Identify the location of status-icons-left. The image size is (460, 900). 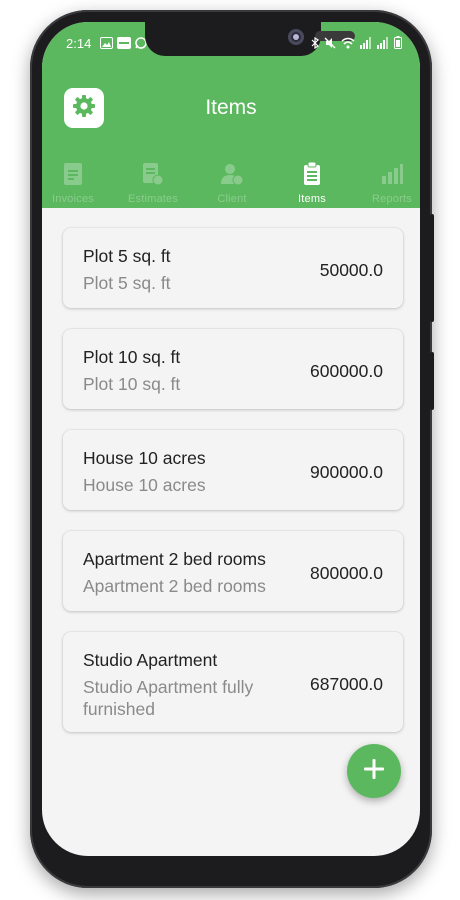
(123, 45).